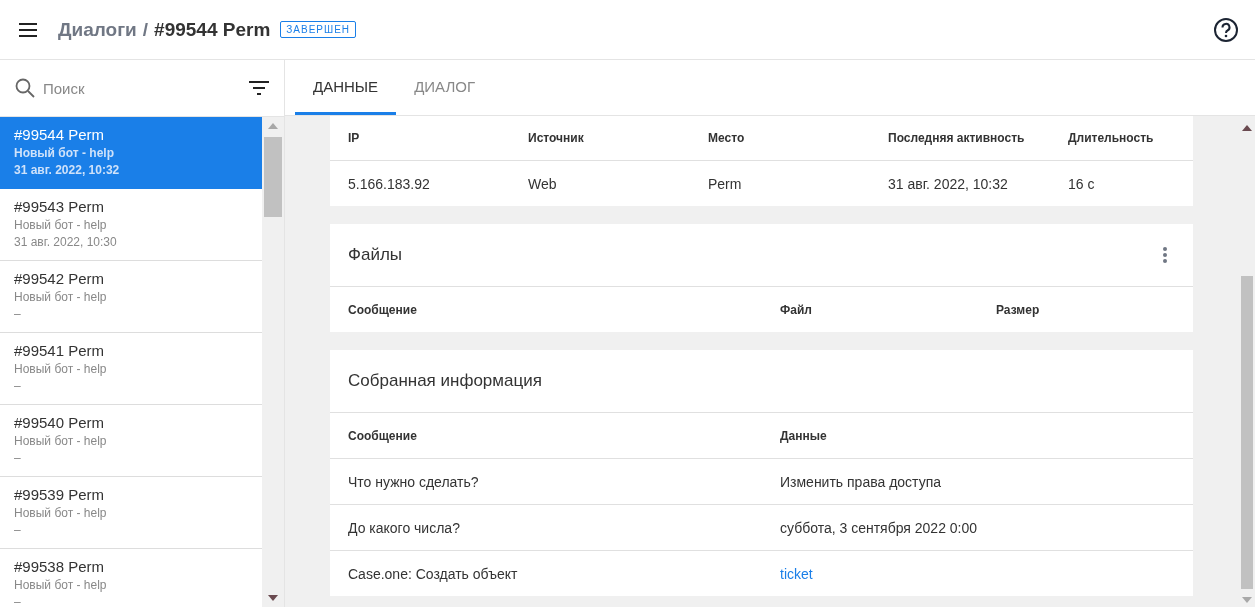  What do you see at coordinates (212, 29) in the screenshot?
I see `page-title: #99544 Perm` at bounding box center [212, 29].